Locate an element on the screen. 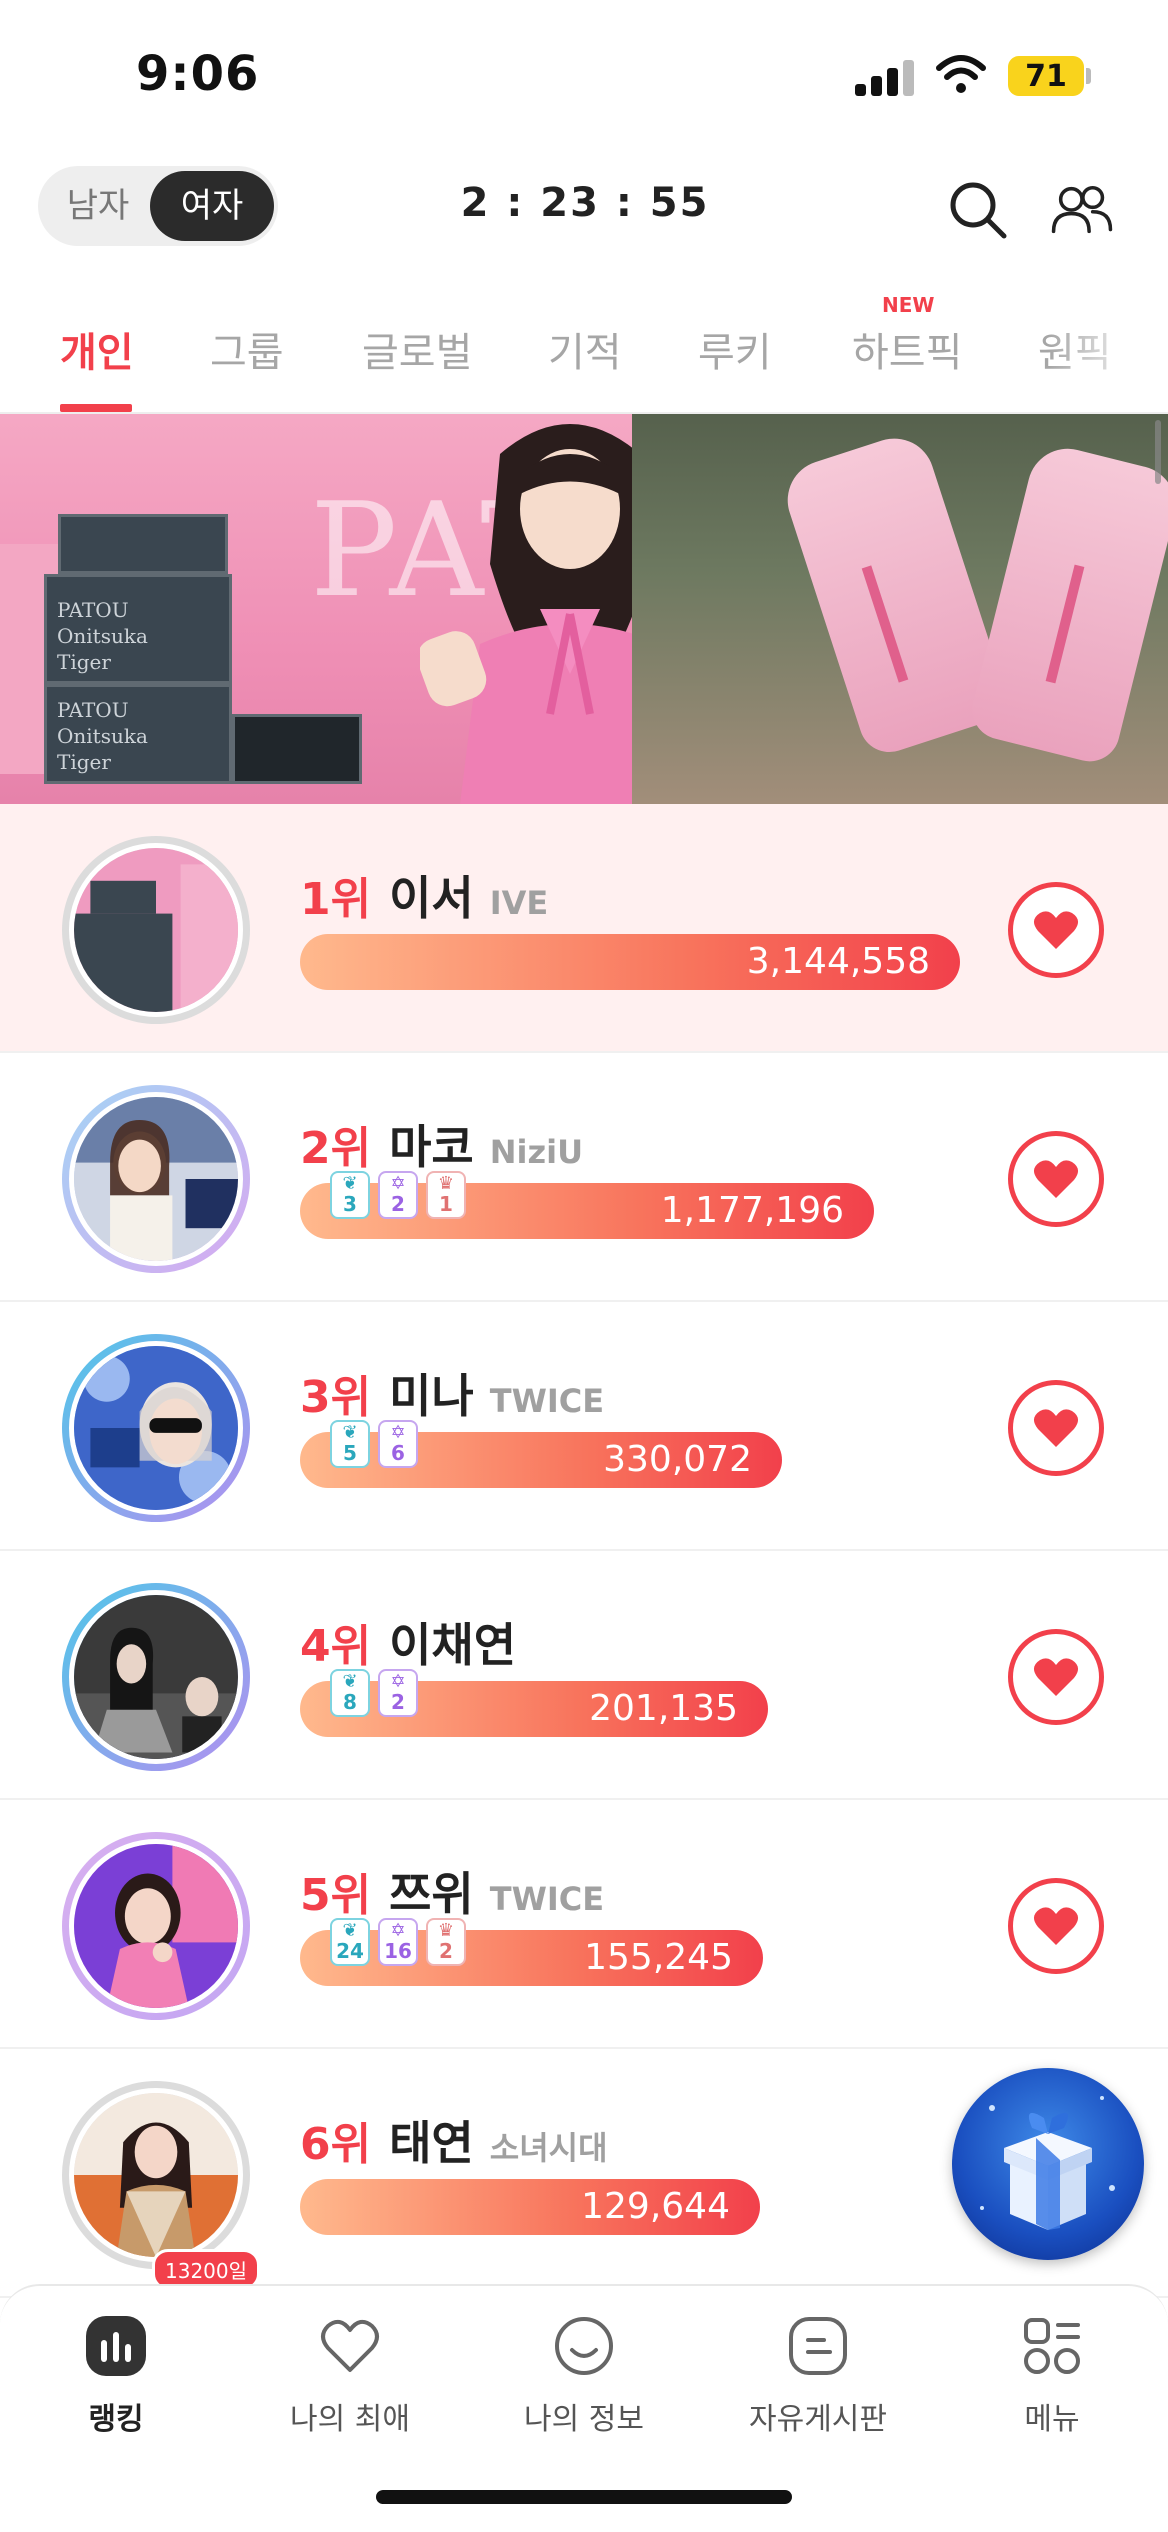 This screenshot has height=2532, width=1168. vote-count: 155,245 is located at coordinates (658, 1957).